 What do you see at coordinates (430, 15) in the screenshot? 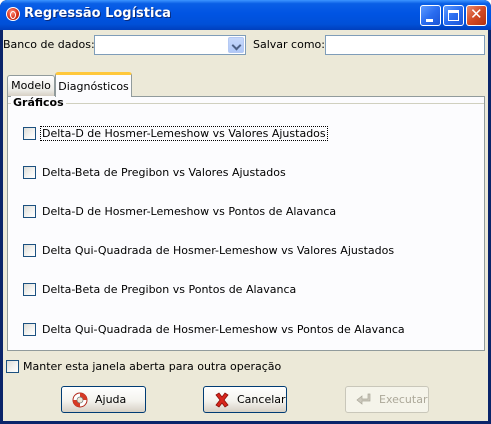
I see `minimize-button` at bounding box center [430, 15].